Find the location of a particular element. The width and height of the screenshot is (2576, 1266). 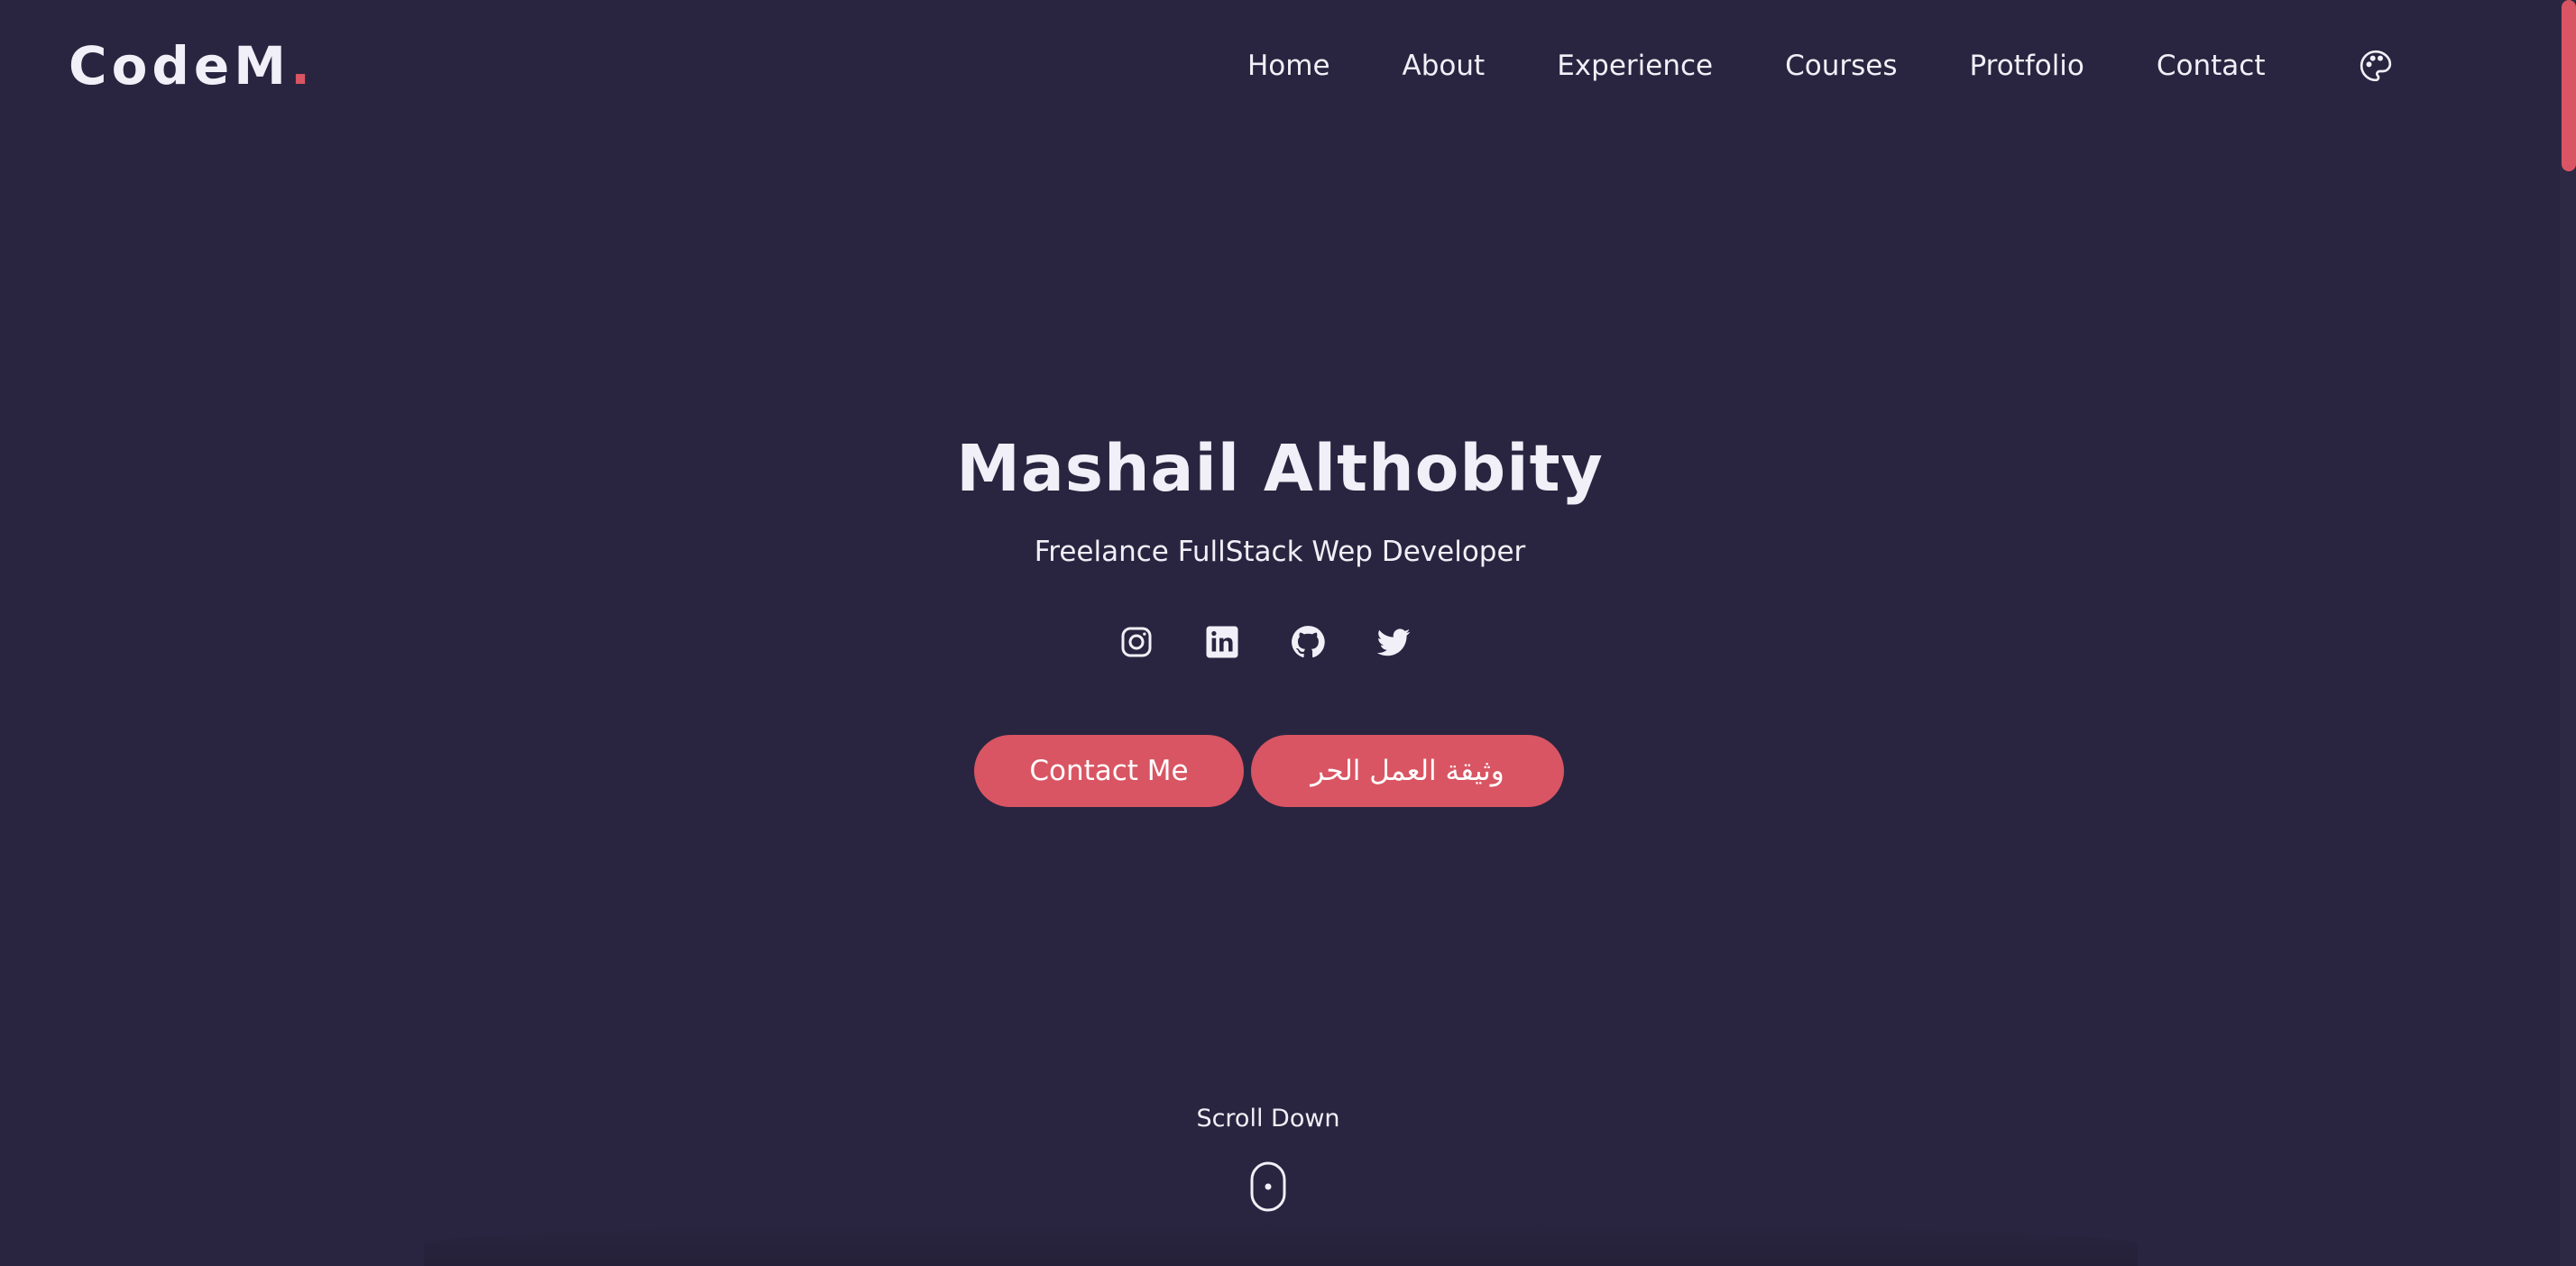

mouse-icon is located at coordinates (1268, 1186).